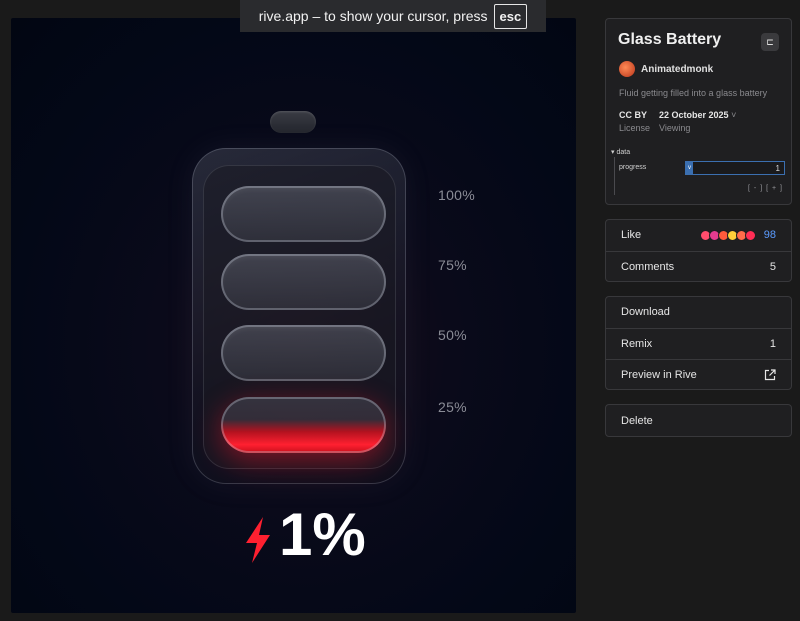 The image size is (800, 621). I want to click on heart-icon, so click(750, 235).